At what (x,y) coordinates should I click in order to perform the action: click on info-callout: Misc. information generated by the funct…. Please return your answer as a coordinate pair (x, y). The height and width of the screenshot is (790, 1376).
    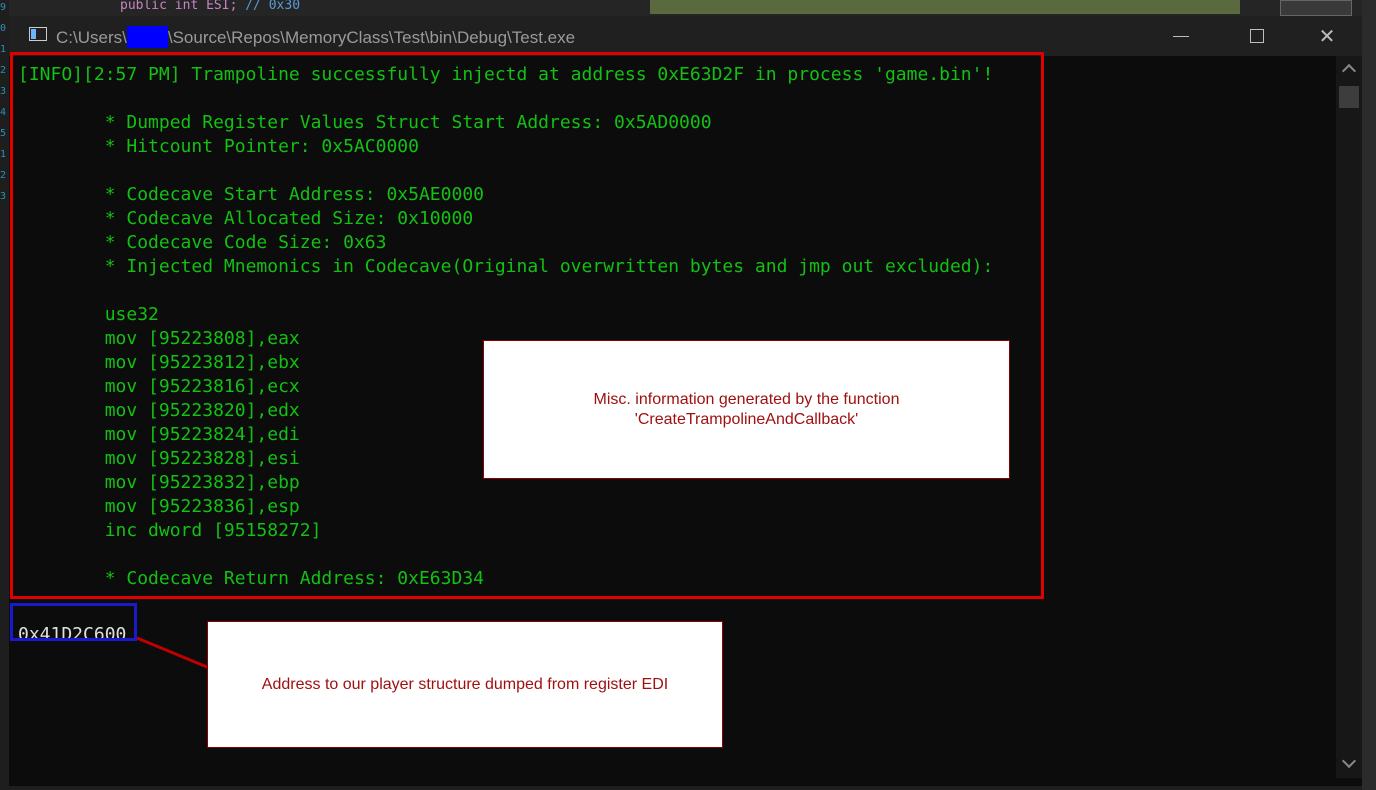
    Looking at the image, I should click on (746, 409).